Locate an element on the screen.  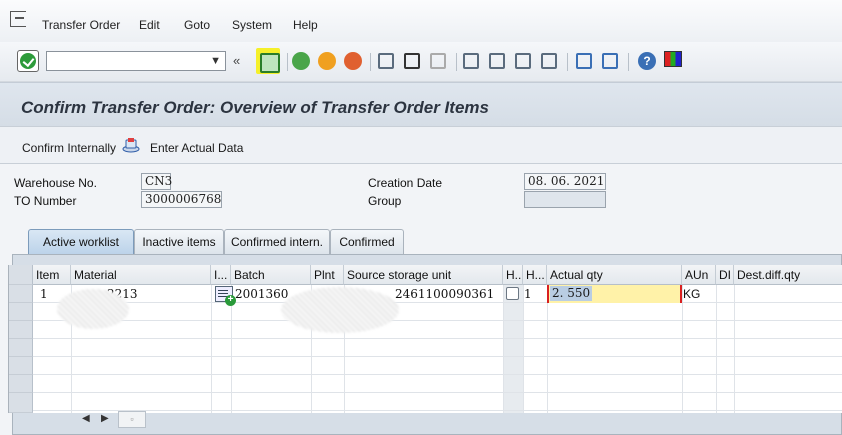
cell-source-storage-unit: 2461100090361 is located at coordinates (445, 294).